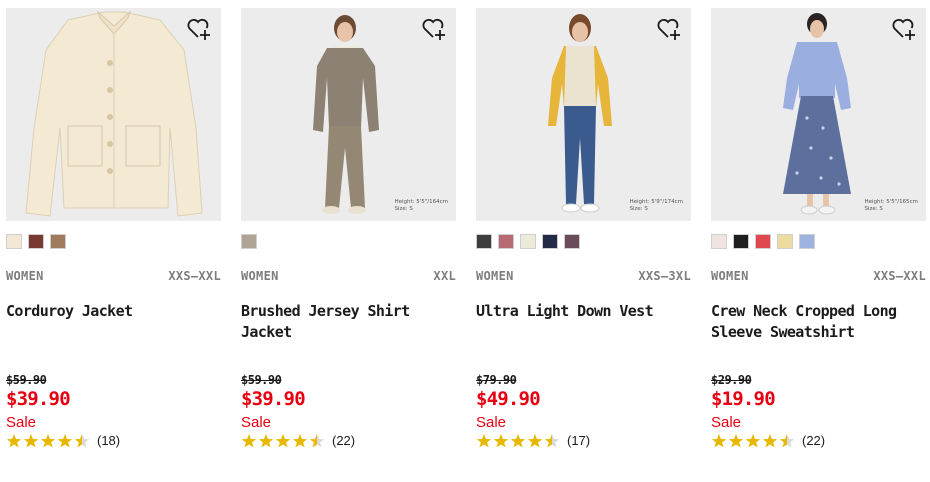  Describe the element at coordinates (109, 440) in the screenshot. I see `review-count: (18)` at that location.